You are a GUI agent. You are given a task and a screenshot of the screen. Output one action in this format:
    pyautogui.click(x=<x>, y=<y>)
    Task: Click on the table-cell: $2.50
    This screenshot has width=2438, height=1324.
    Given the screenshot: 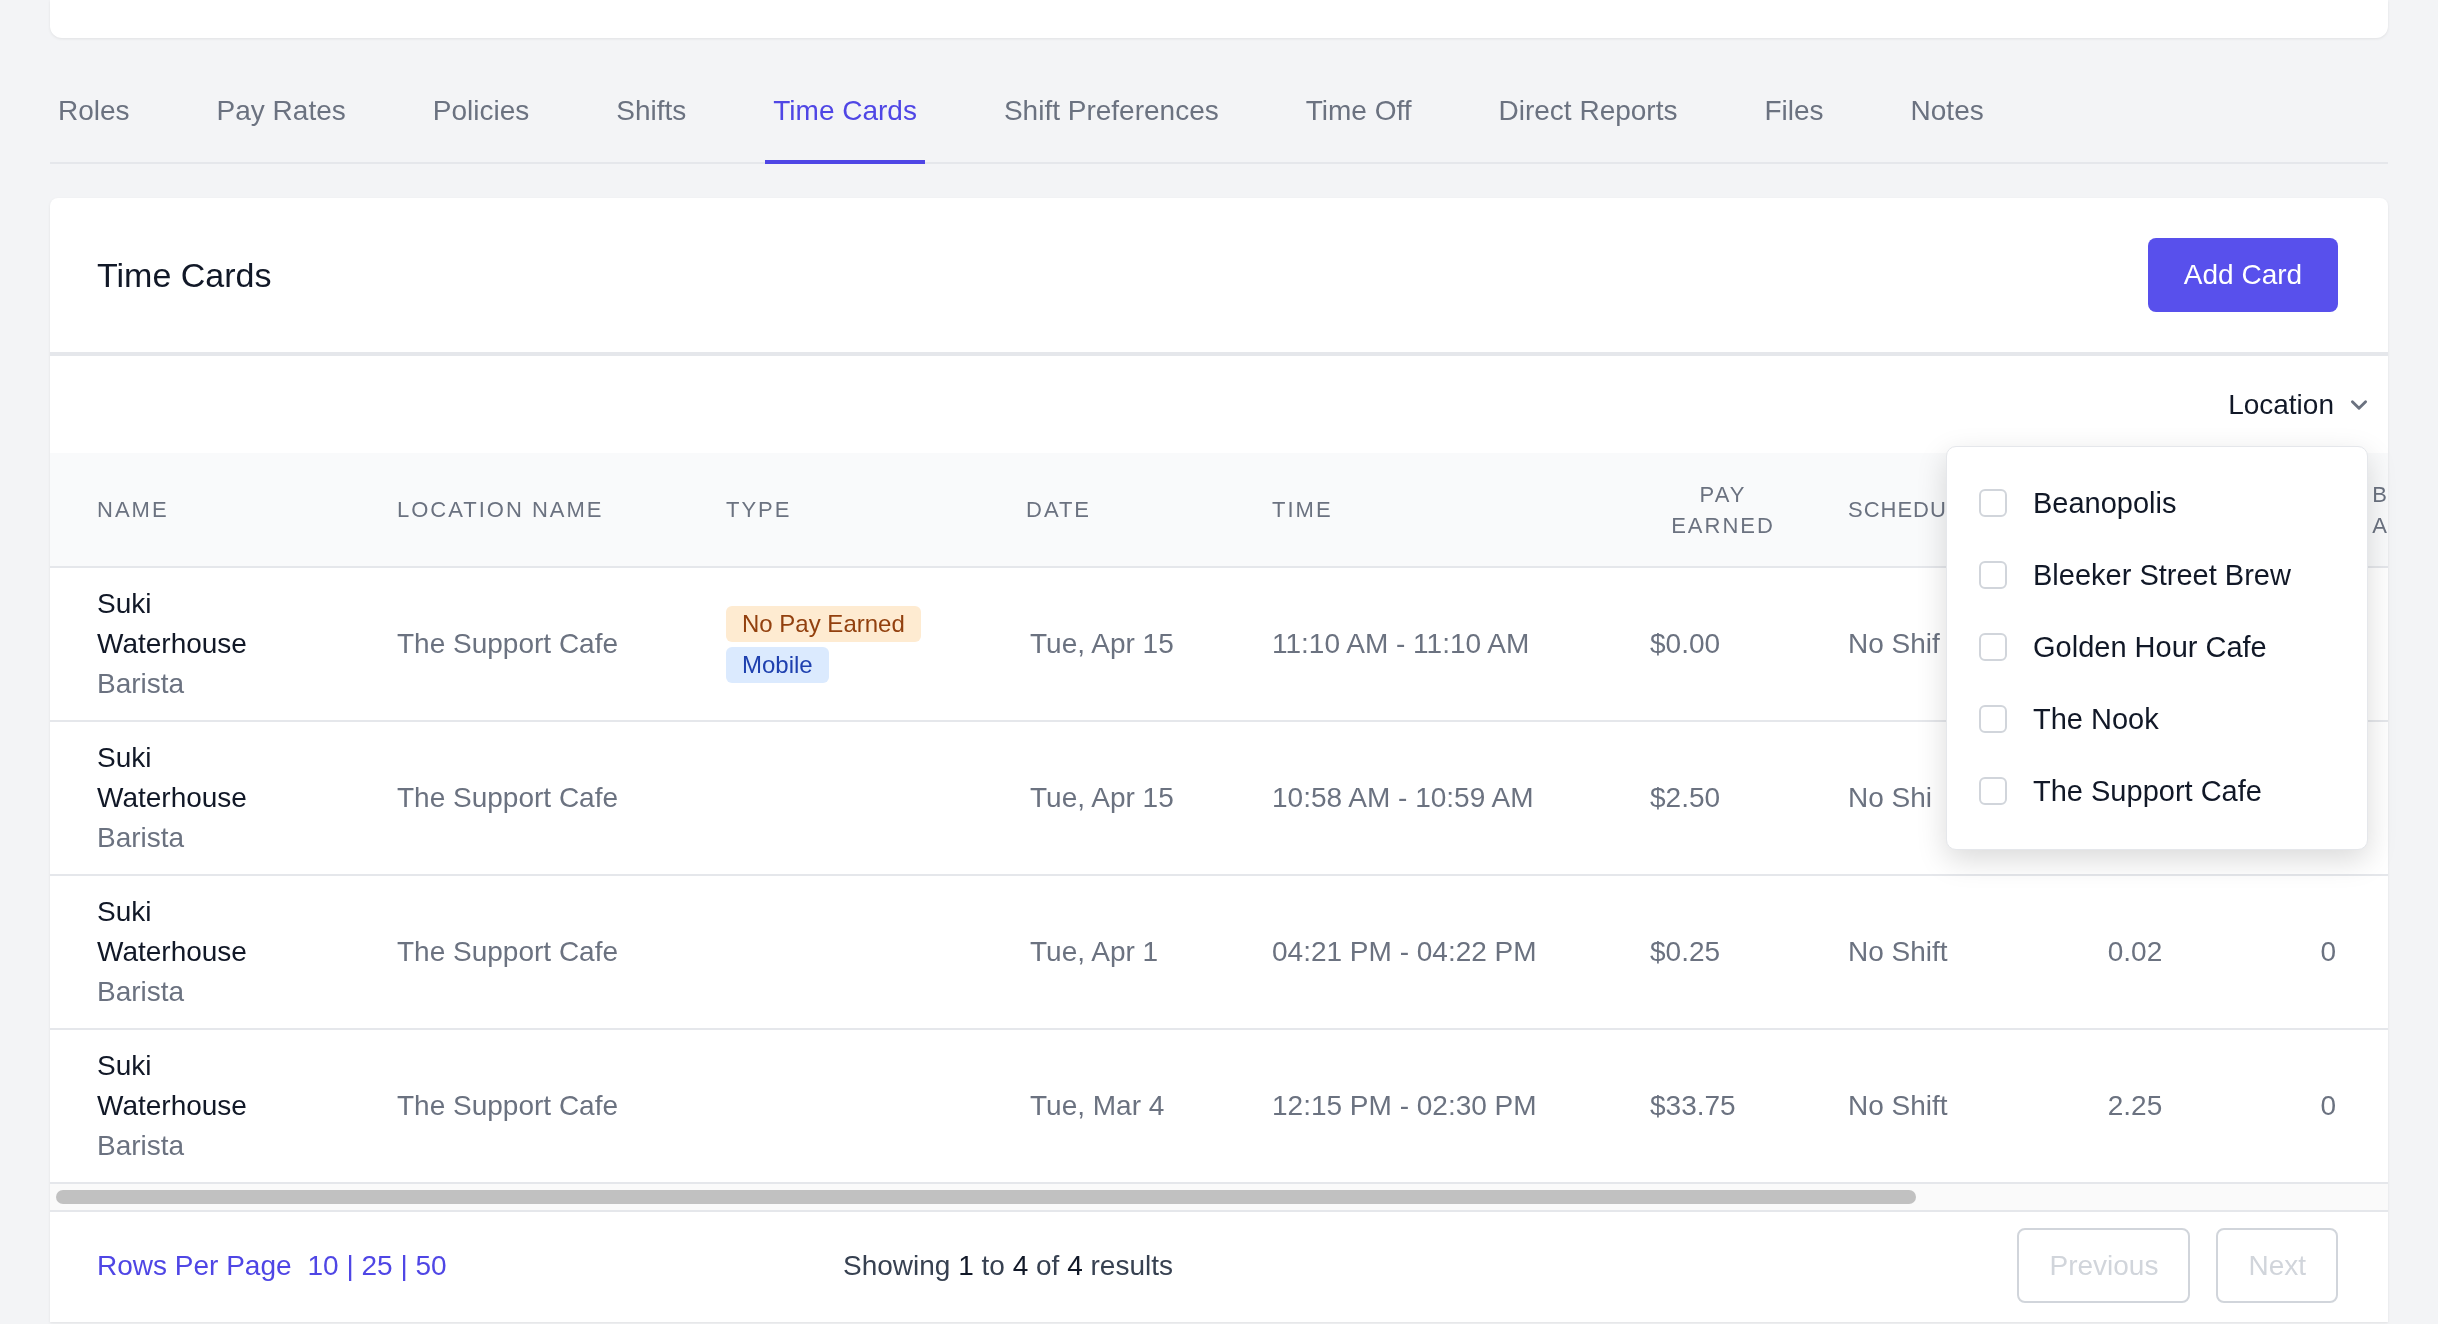 What is the action you would take?
    pyautogui.click(x=1685, y=797)
    